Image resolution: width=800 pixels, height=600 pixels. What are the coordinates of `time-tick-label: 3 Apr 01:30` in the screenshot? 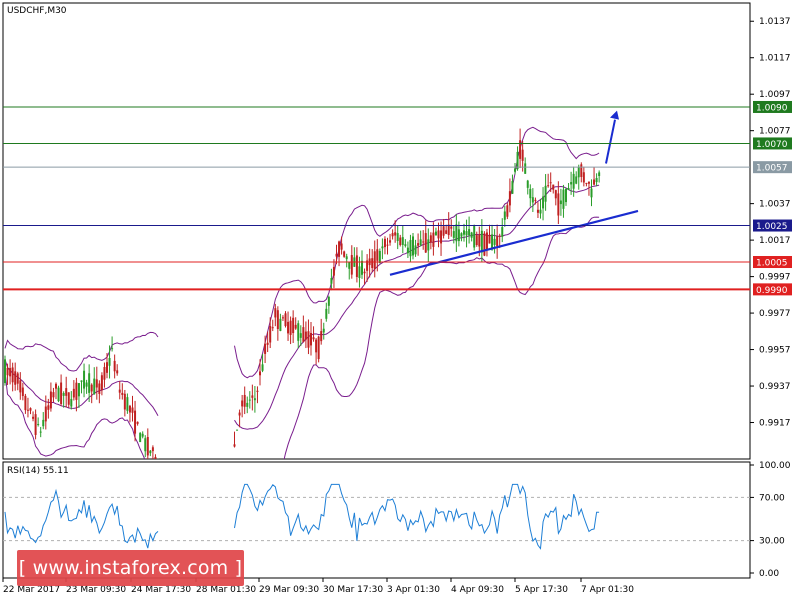 It's located at (413, 590).